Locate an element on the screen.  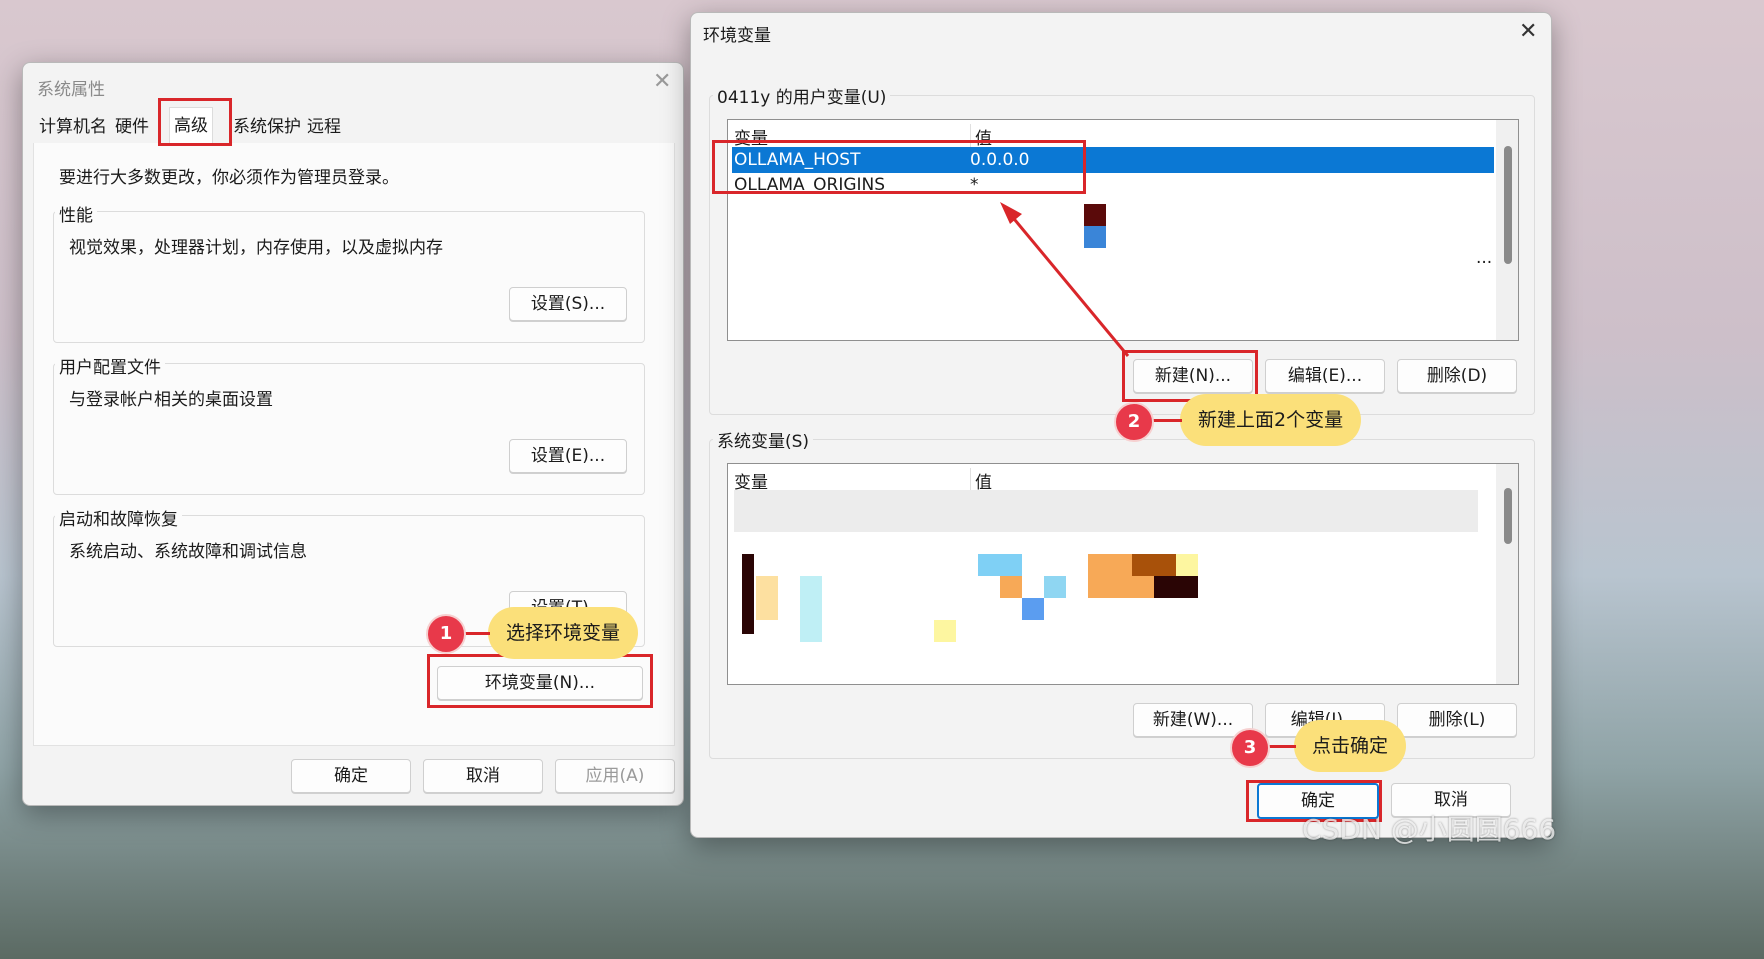
tab-advanced: 高级 is located at coordinates (191, 125).